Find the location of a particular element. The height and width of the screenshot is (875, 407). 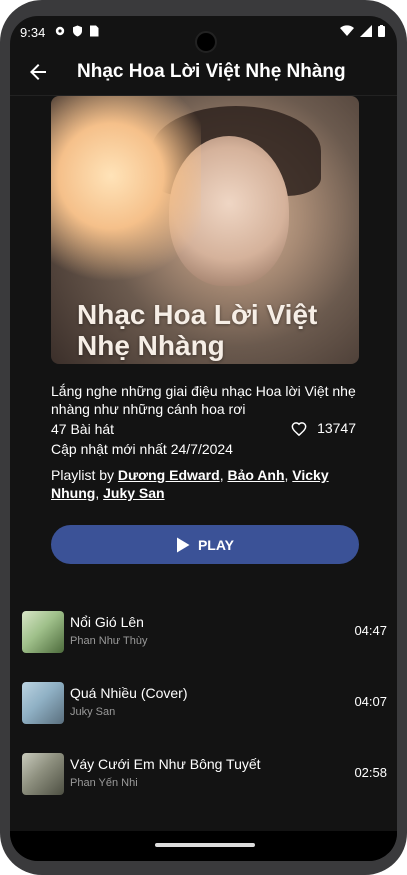

song-row: Nổi Gió Lên Phan Như Thùy 04:47 is located at coordinates (204, 632).